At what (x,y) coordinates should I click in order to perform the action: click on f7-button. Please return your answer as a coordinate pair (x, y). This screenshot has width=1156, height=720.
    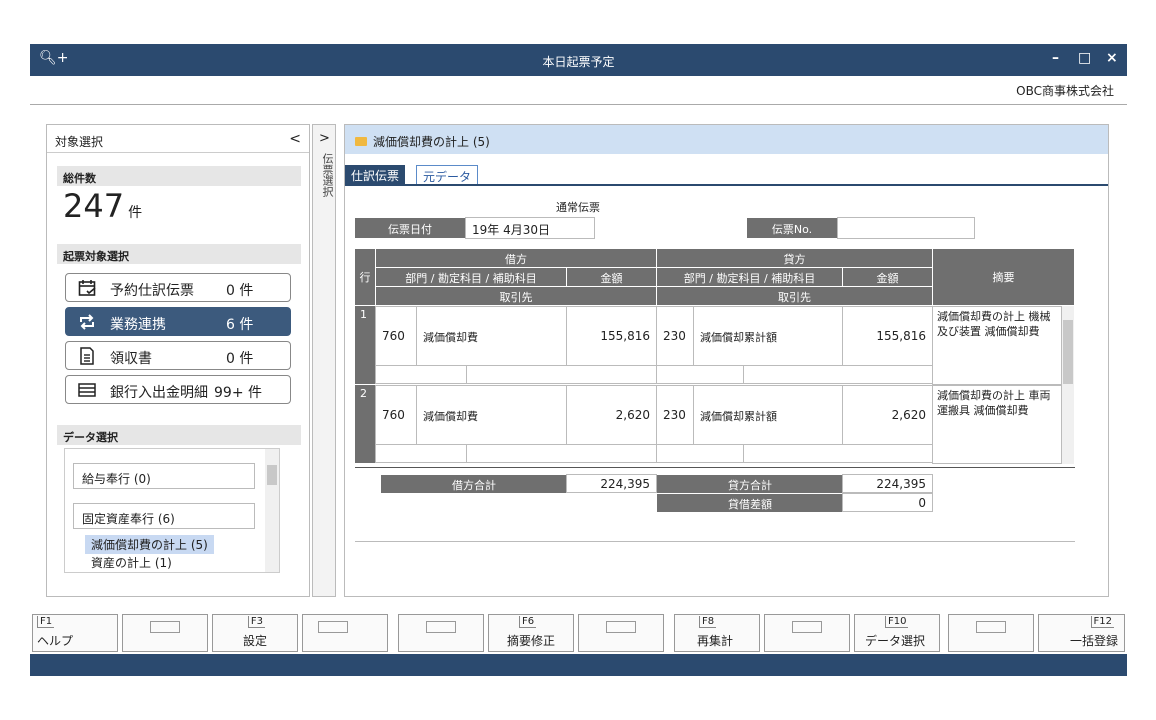
    Looking at the image, I should click on (621, 633).